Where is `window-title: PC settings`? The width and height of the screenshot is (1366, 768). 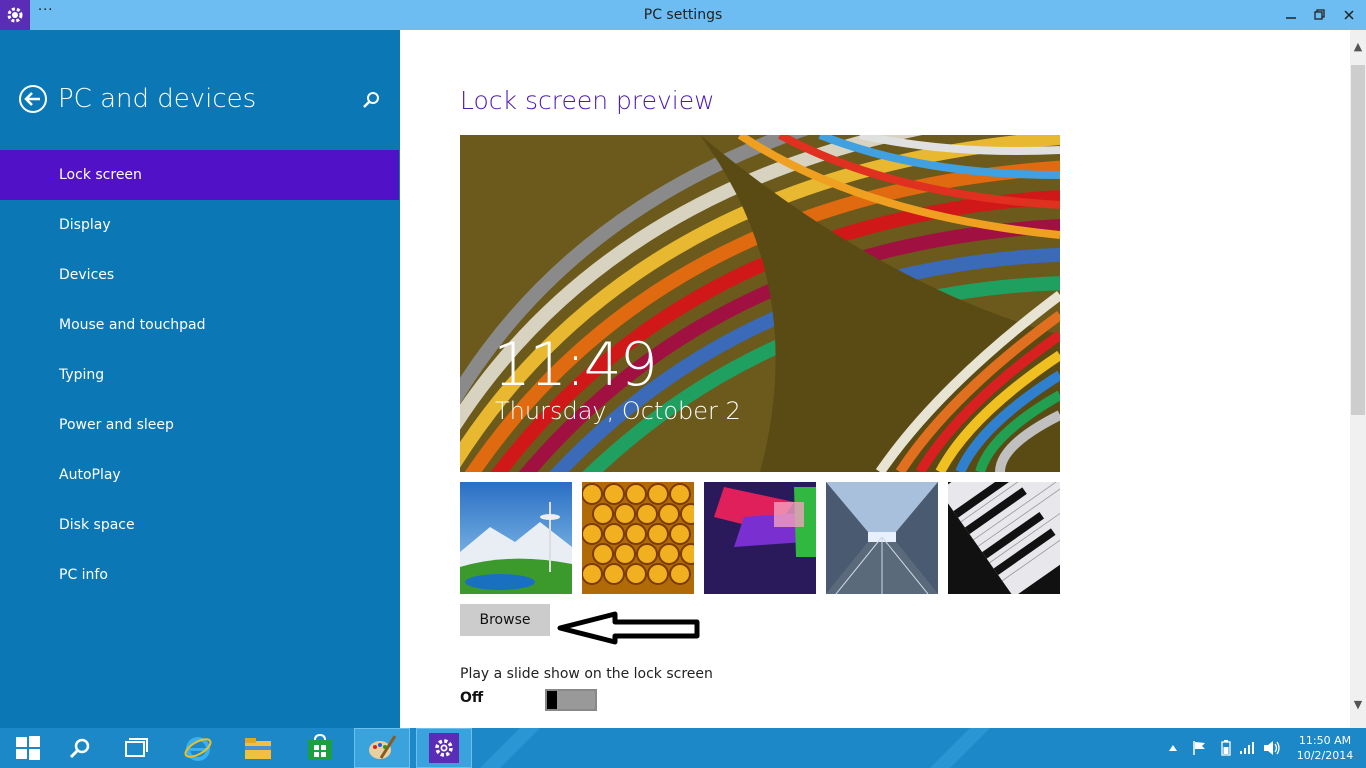
window-title: PC settings is located at coordinates (683, 15).